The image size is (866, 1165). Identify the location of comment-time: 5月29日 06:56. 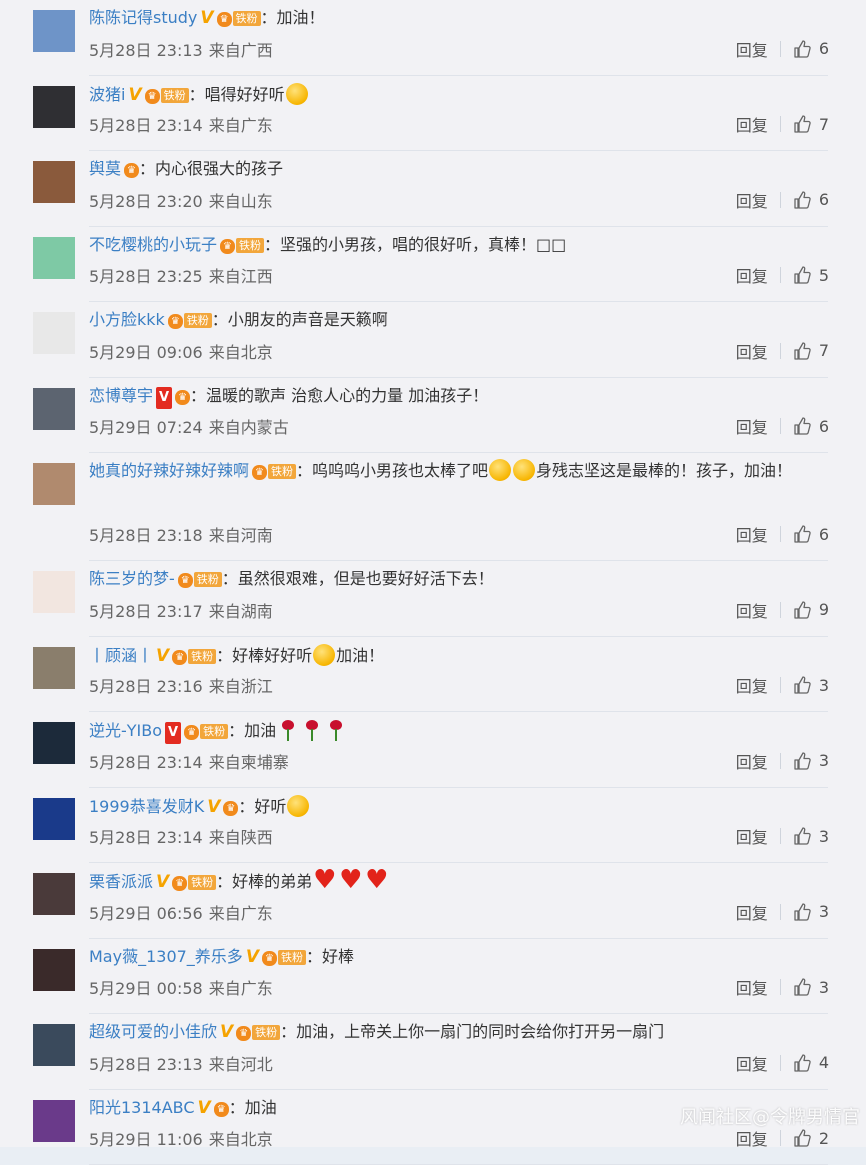
(146, 913).